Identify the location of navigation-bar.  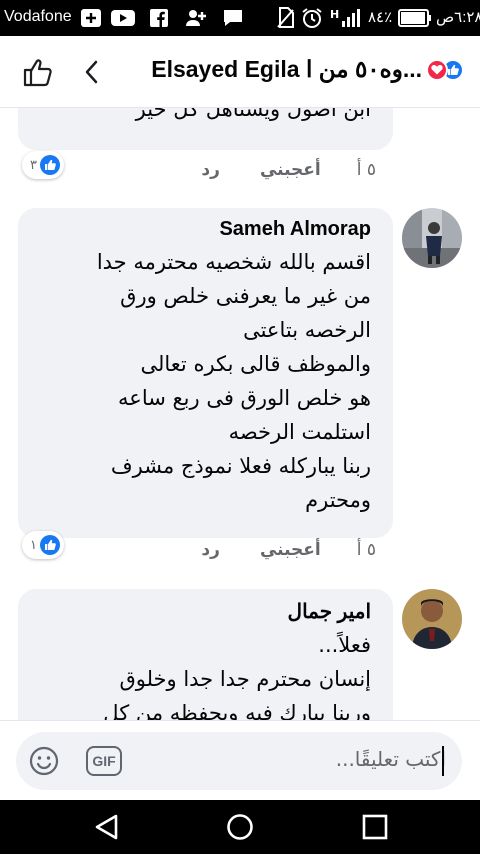
(240, 827).